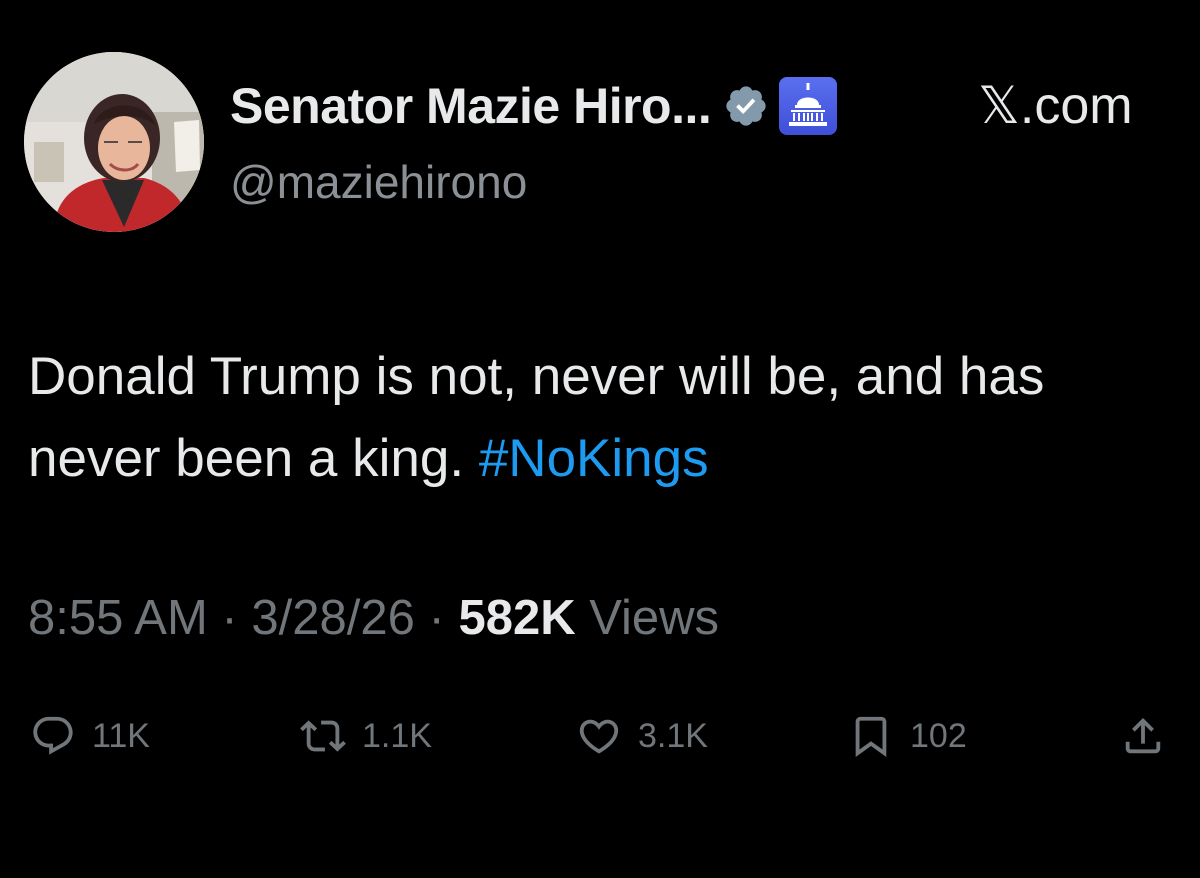 The height and width of the screenshot is (878, 1200). I want to click on verified-badge-icon, so click(746, 106).